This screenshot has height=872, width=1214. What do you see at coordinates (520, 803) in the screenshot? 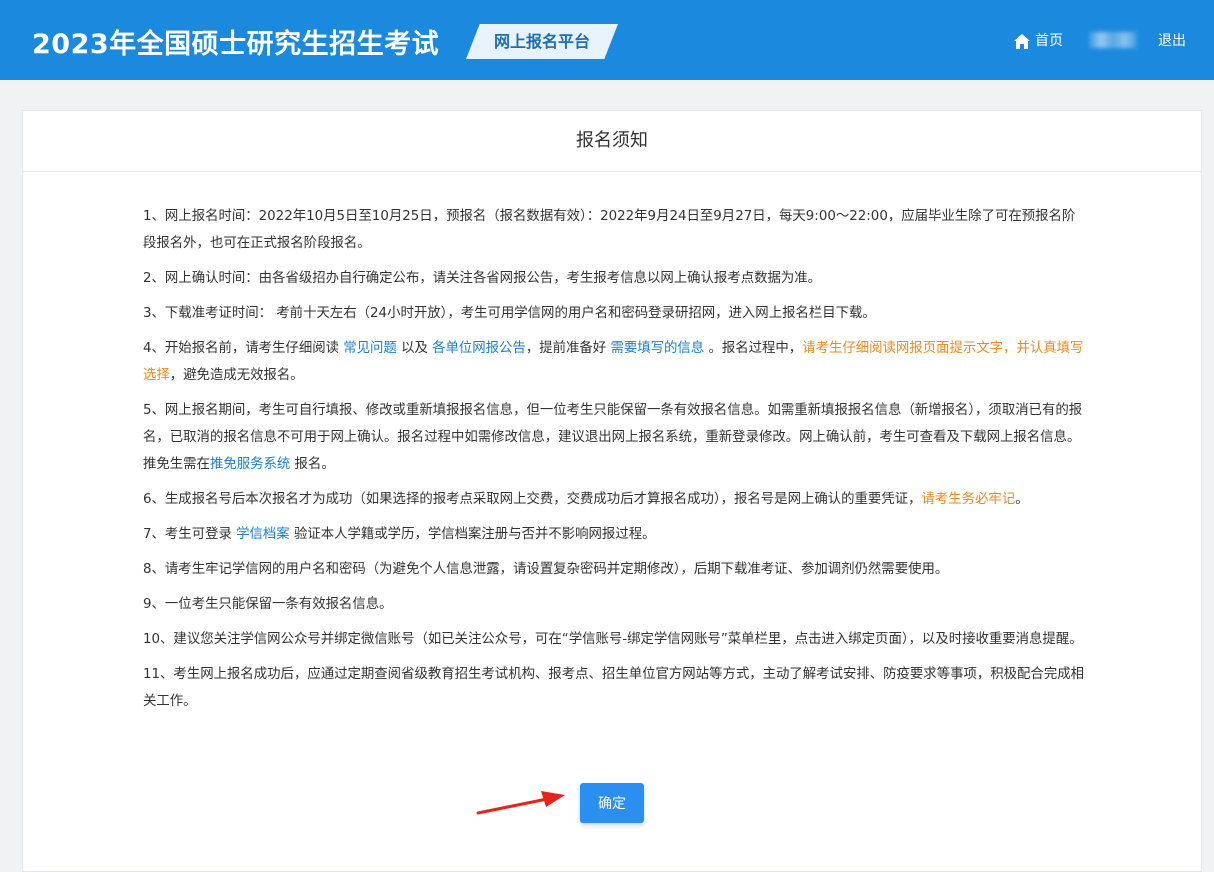
I see `red-arrow-icon` at bounding box center [520, 803].